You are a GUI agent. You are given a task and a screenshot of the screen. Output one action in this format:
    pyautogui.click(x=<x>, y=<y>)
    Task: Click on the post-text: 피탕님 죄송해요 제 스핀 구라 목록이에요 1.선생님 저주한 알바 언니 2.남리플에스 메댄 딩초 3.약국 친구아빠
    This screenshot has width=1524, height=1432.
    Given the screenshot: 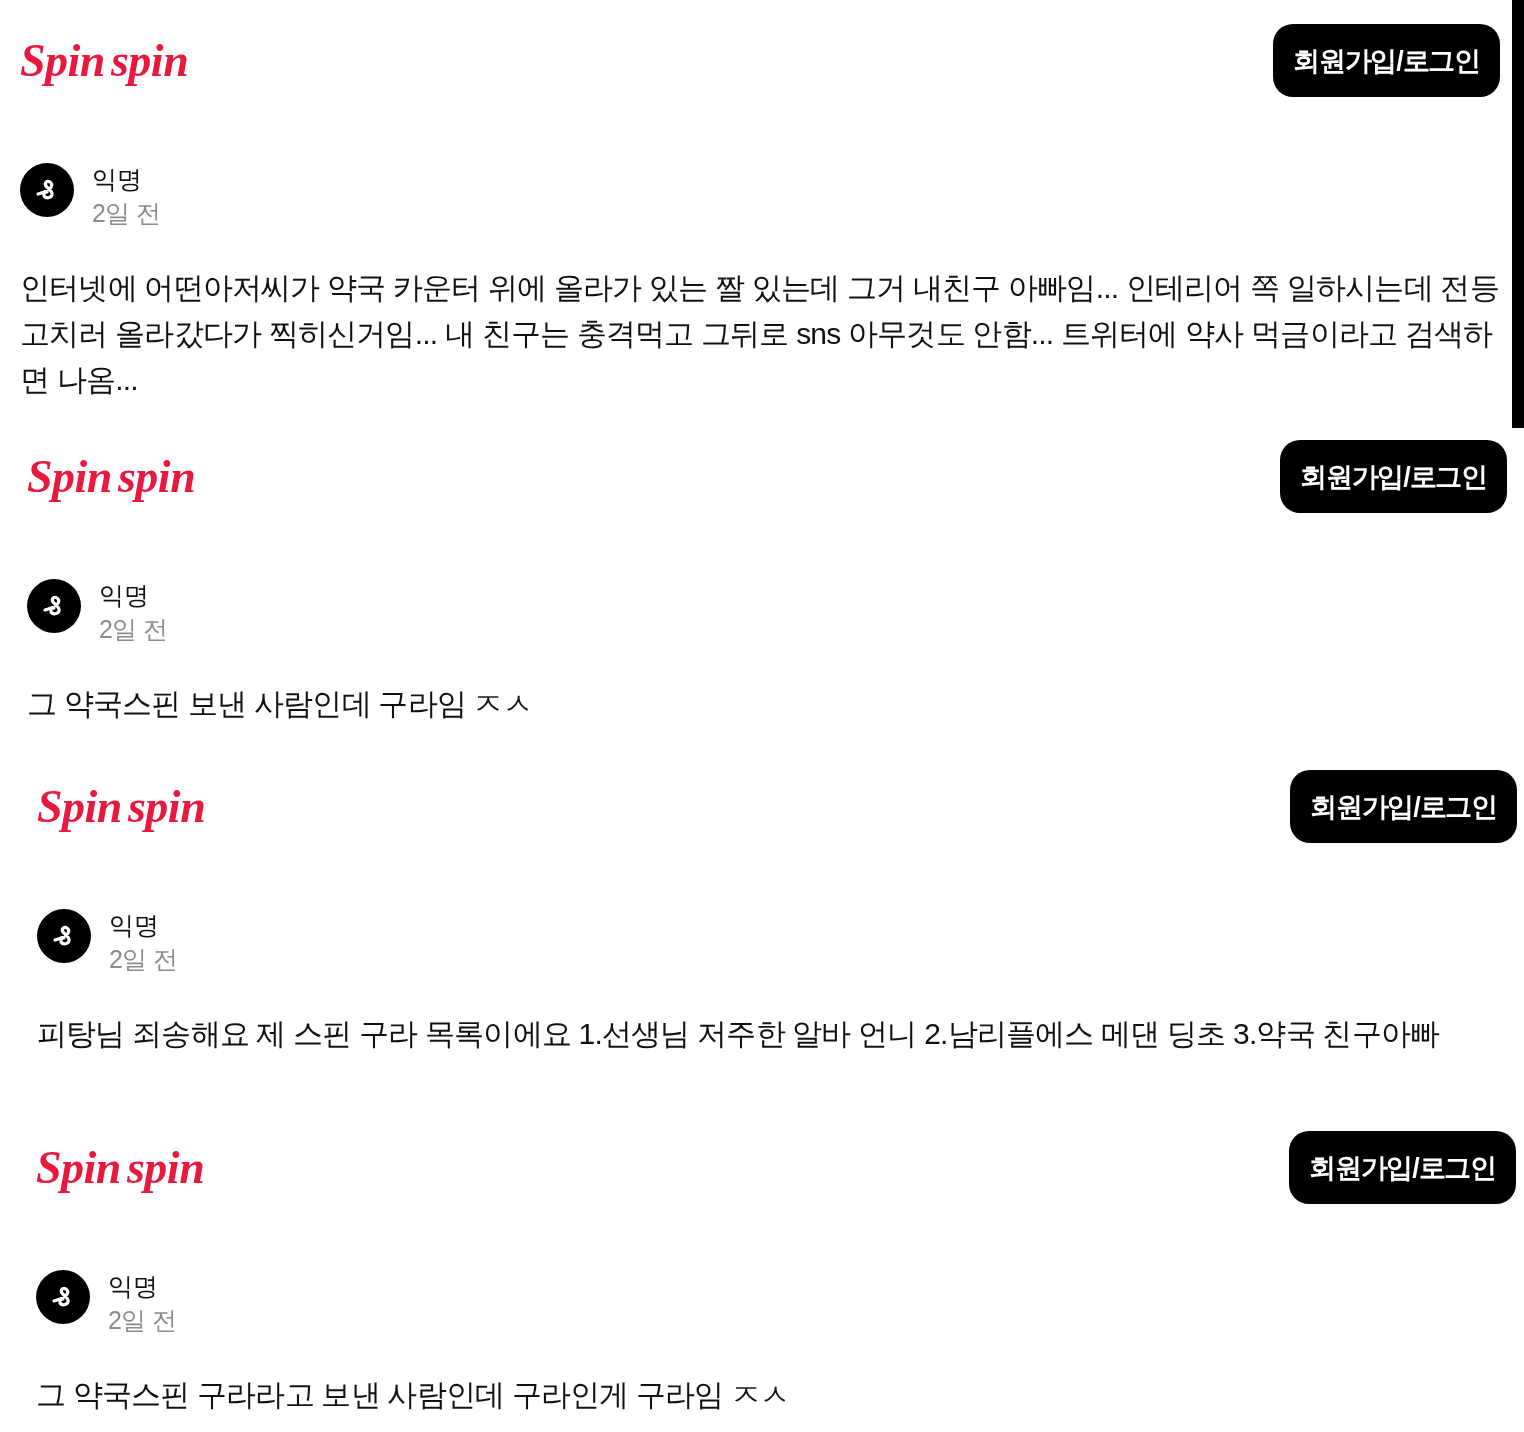 What is the action you would take?
    pyautogui.click(x=739, y=1034)
    